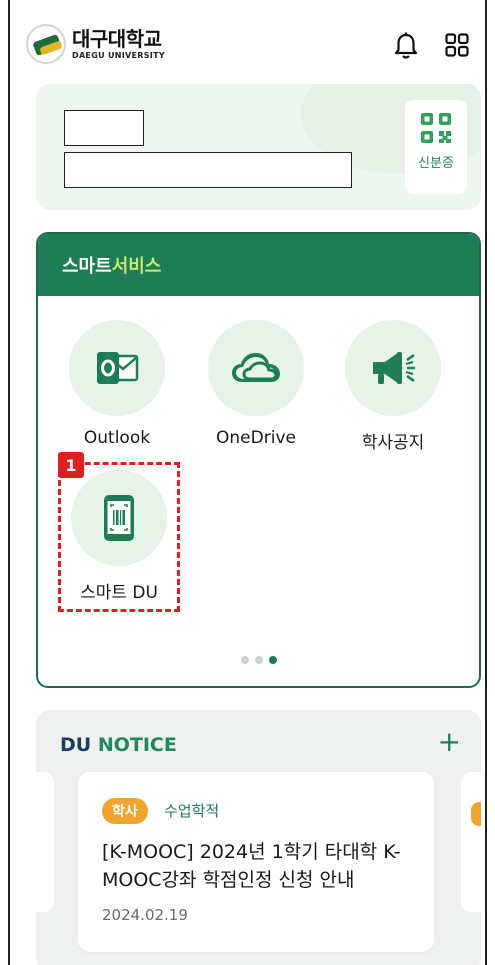 The image size is (495, 965). Describe the element at coordinates (192, 811) in the screenshot. I see `notice-category: 수업학적` at that location.